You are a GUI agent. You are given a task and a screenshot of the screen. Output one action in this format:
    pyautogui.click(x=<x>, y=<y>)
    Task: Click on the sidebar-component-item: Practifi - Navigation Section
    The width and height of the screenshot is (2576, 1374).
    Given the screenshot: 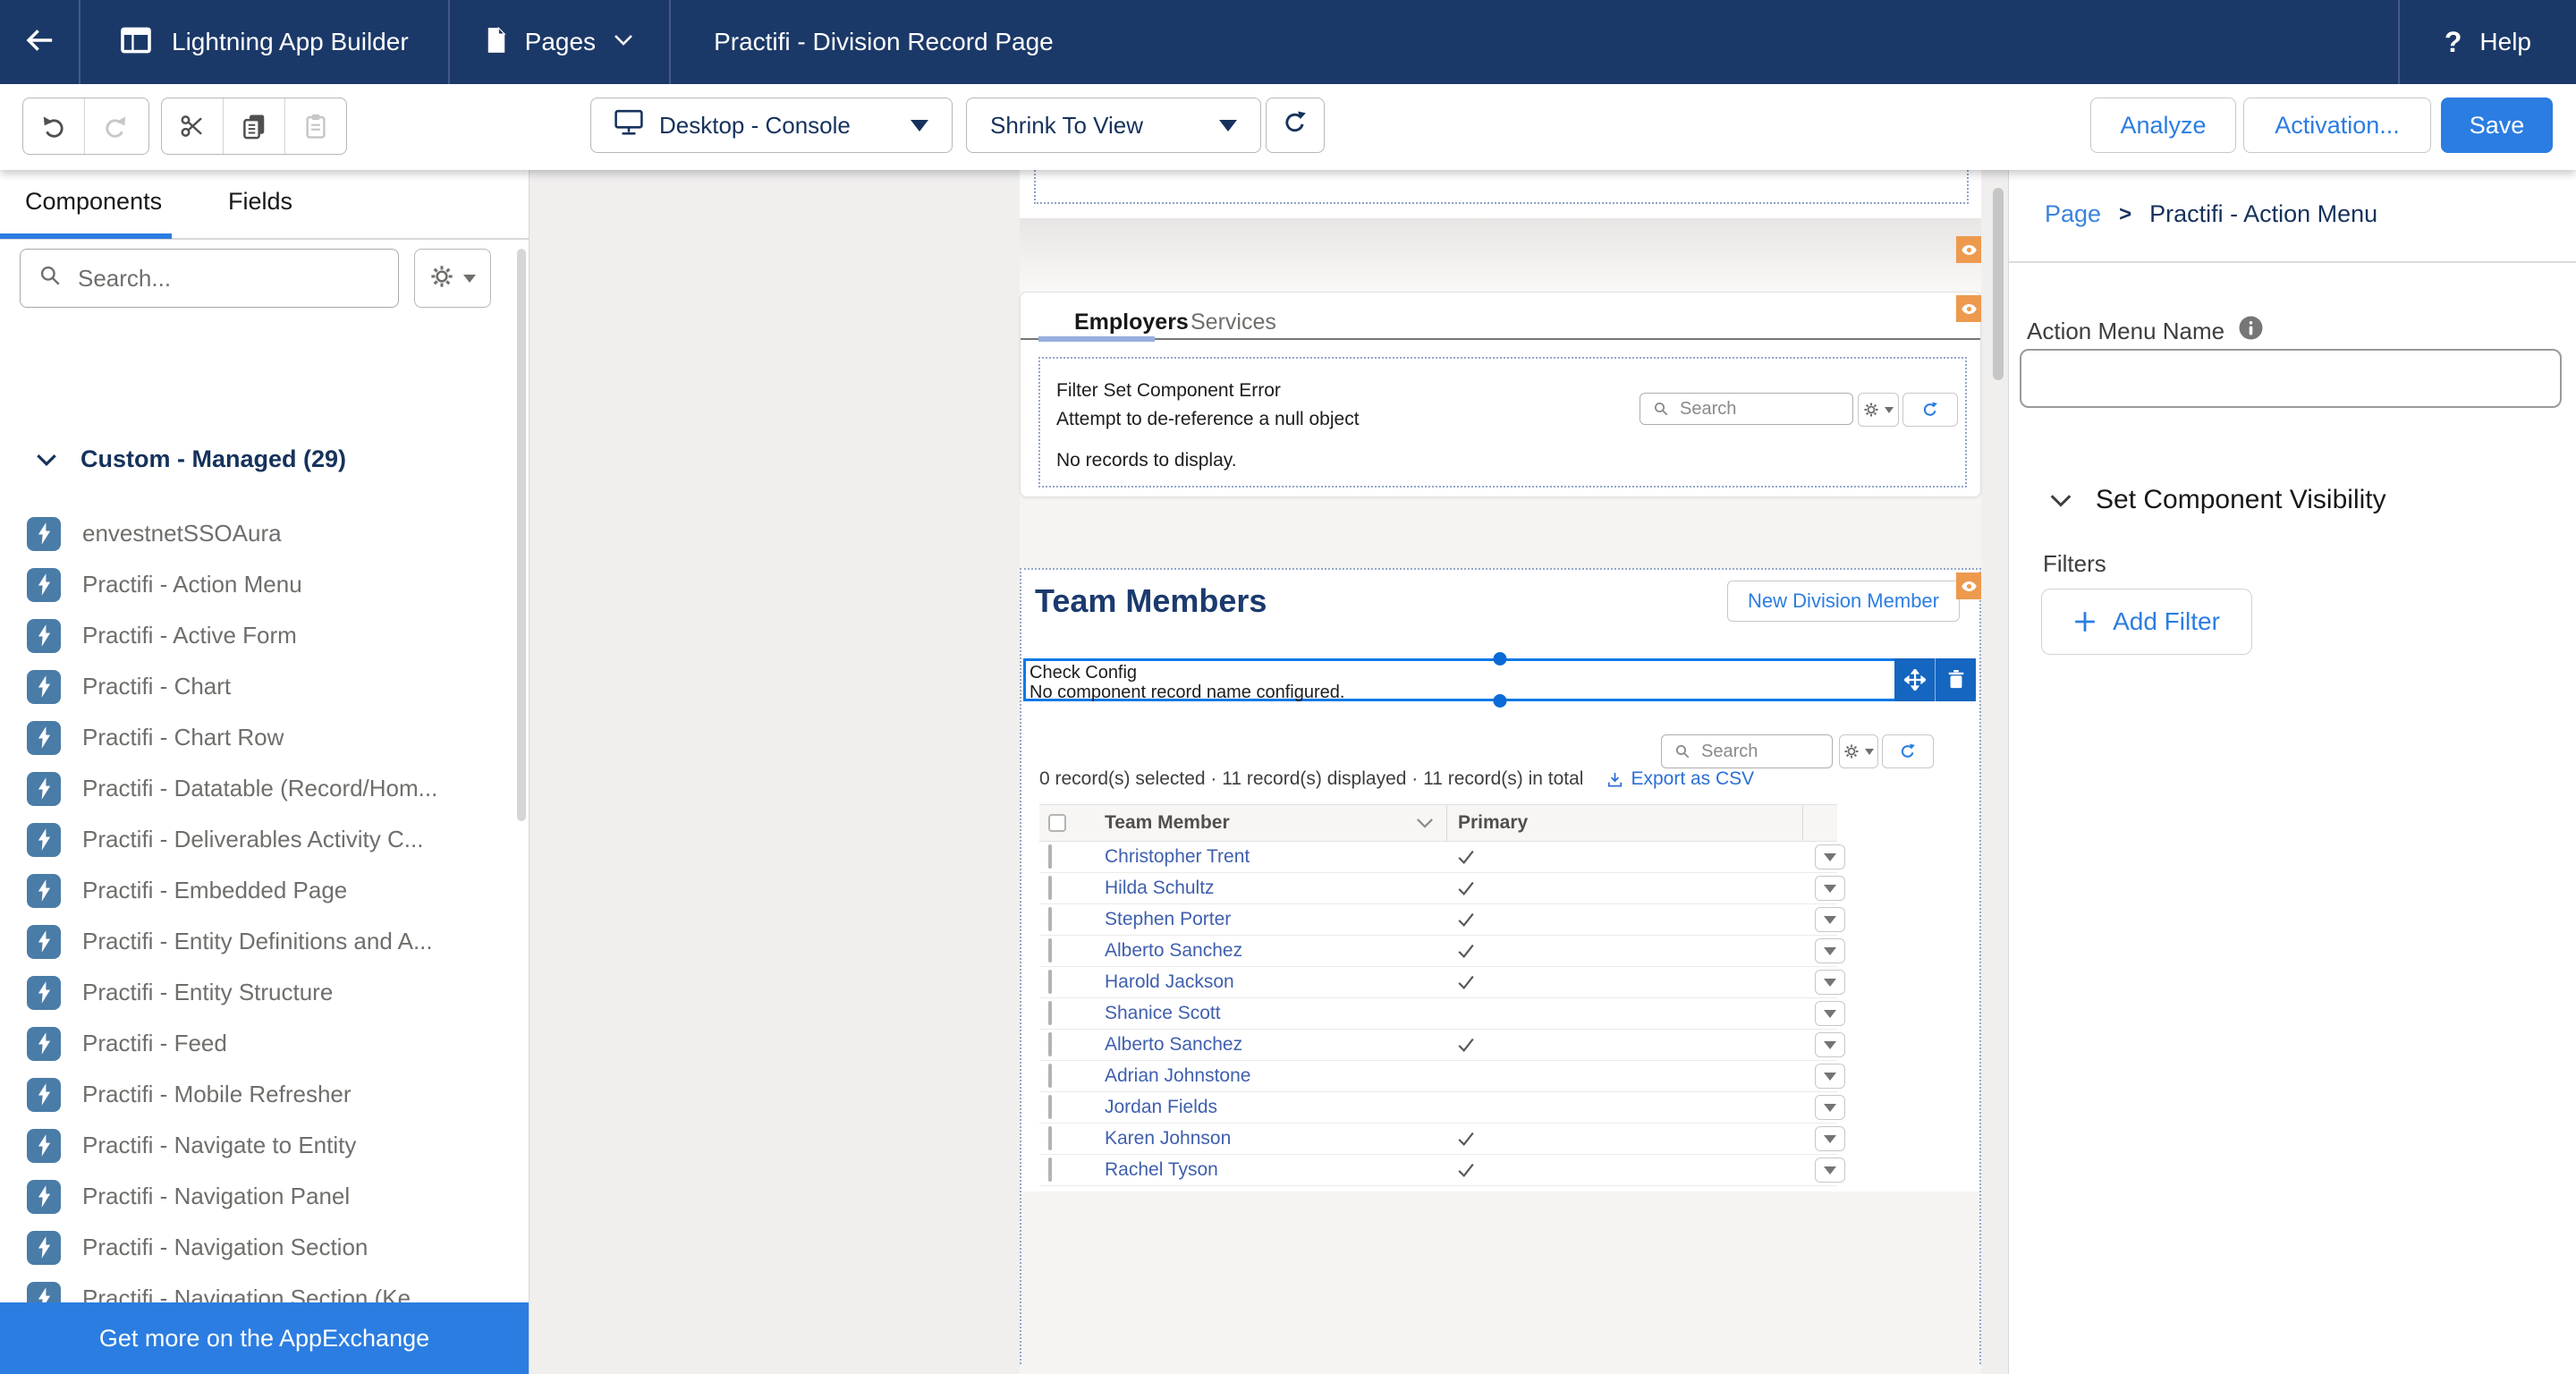 What is the action you would take?
    pyautogui.click(x=257, y=1247)
    